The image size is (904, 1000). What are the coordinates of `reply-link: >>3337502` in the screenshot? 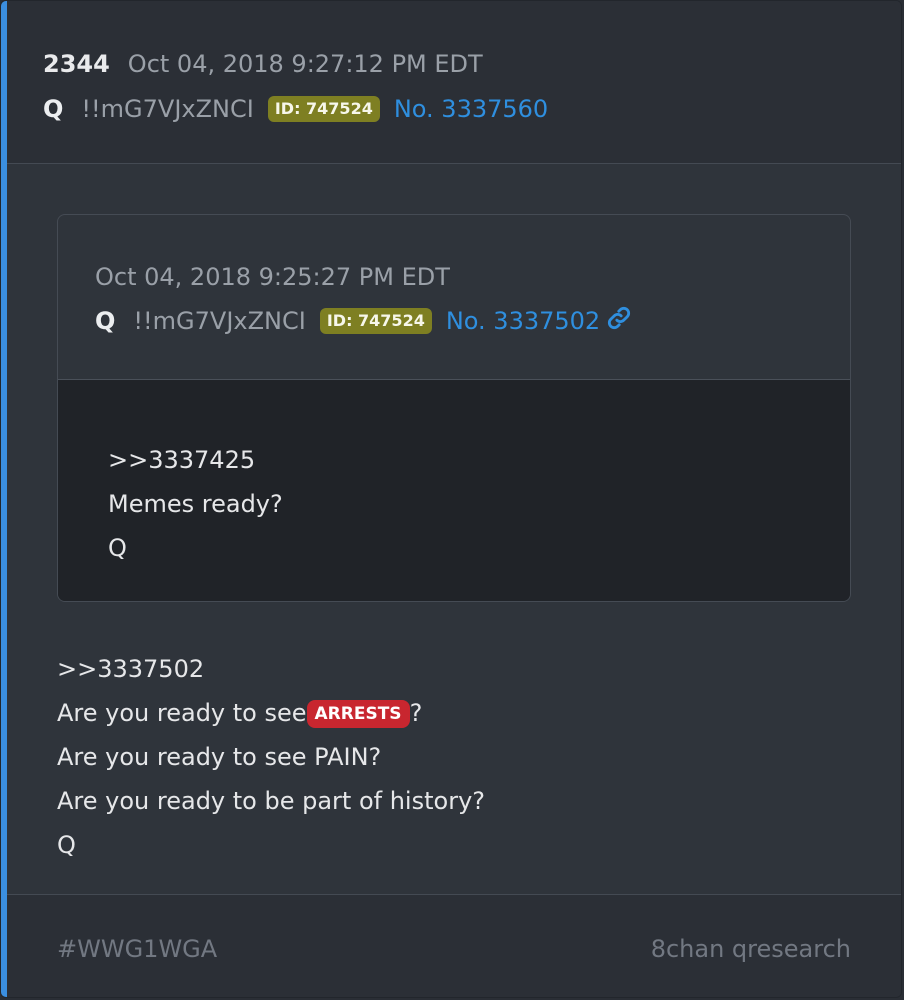 It's located at (271, 669).